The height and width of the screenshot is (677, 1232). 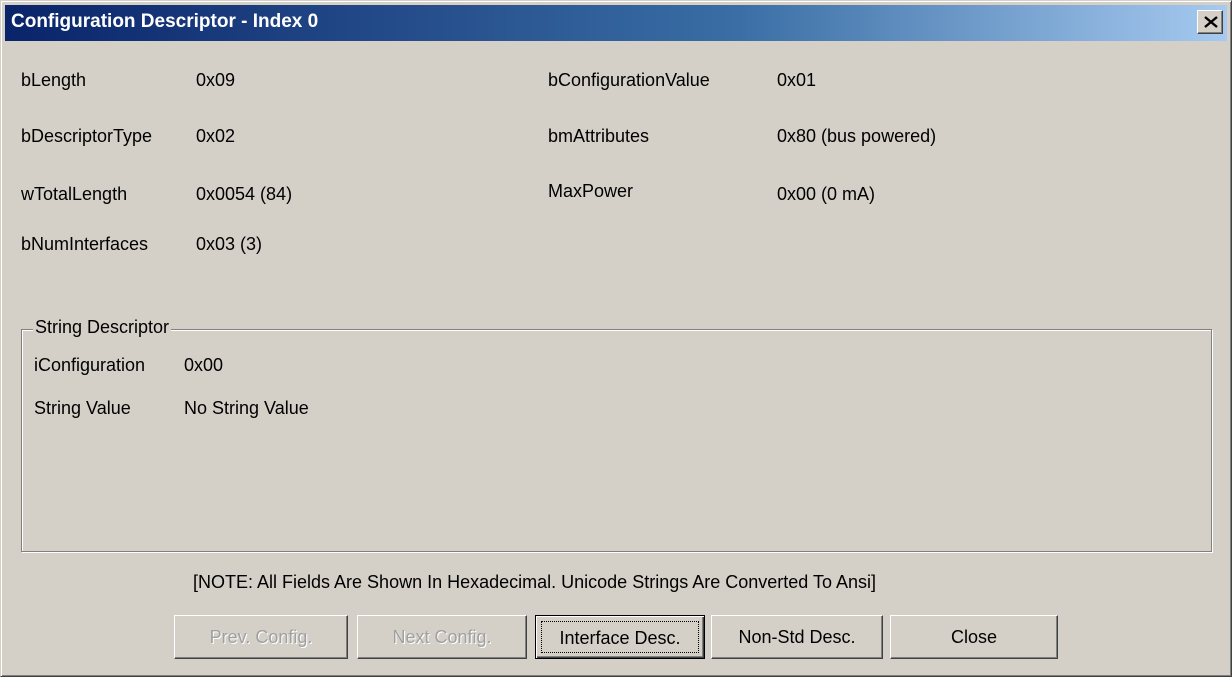 What do you see at coordinates (797, 80) in the screenshot?
I see `field-value-bconfigurationvalue: 0x01` at bounding box center [797, 80].